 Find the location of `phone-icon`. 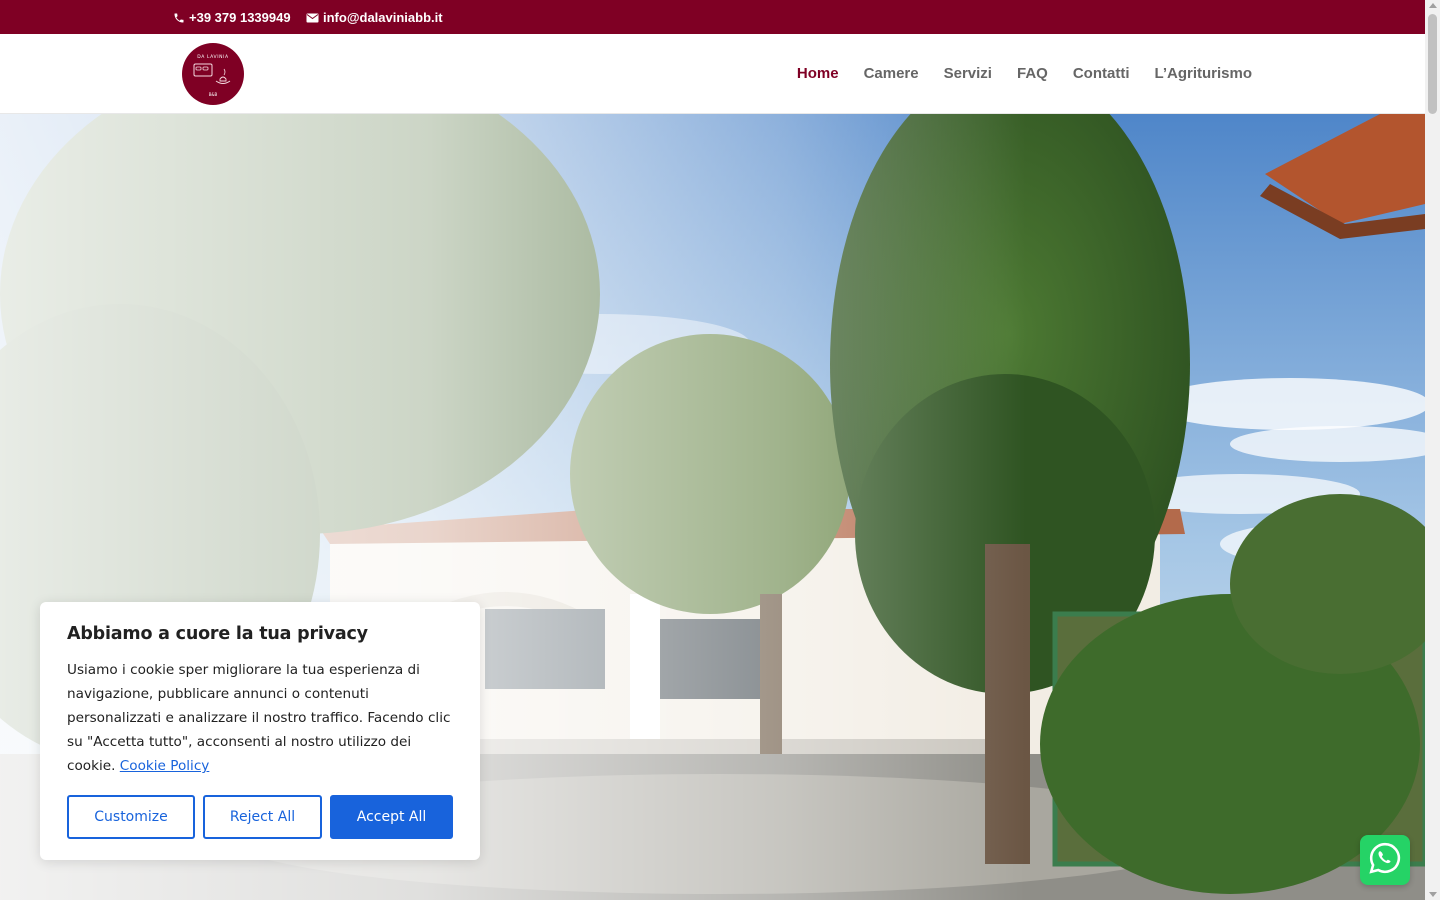

phone-icon is located at coordinates (179, 18).